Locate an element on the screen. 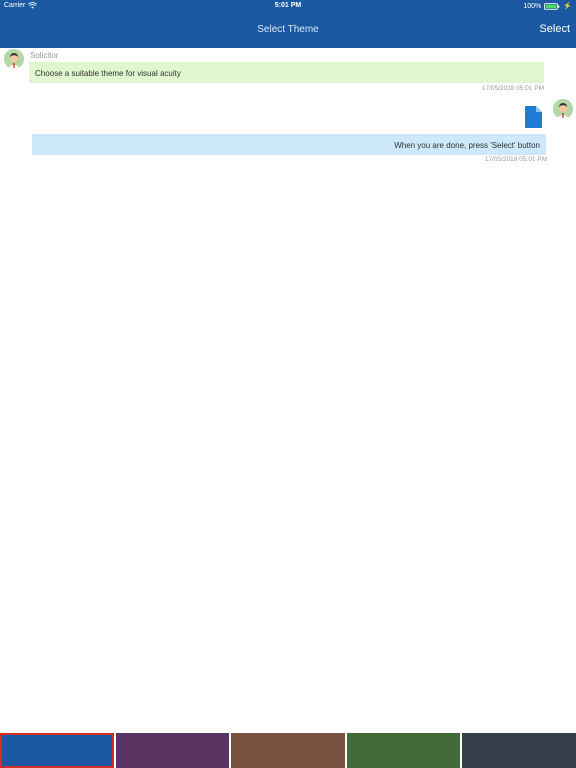  battery-percent: 100% is located at coordinates (532, 6).